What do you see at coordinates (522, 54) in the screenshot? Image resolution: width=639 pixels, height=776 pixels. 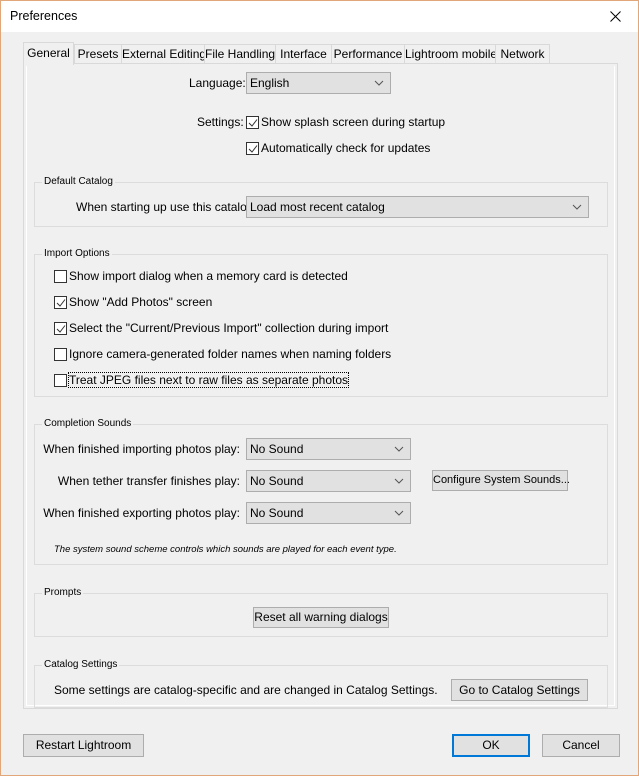 I see `tab-network: Network` at bounding box center [522, 54].